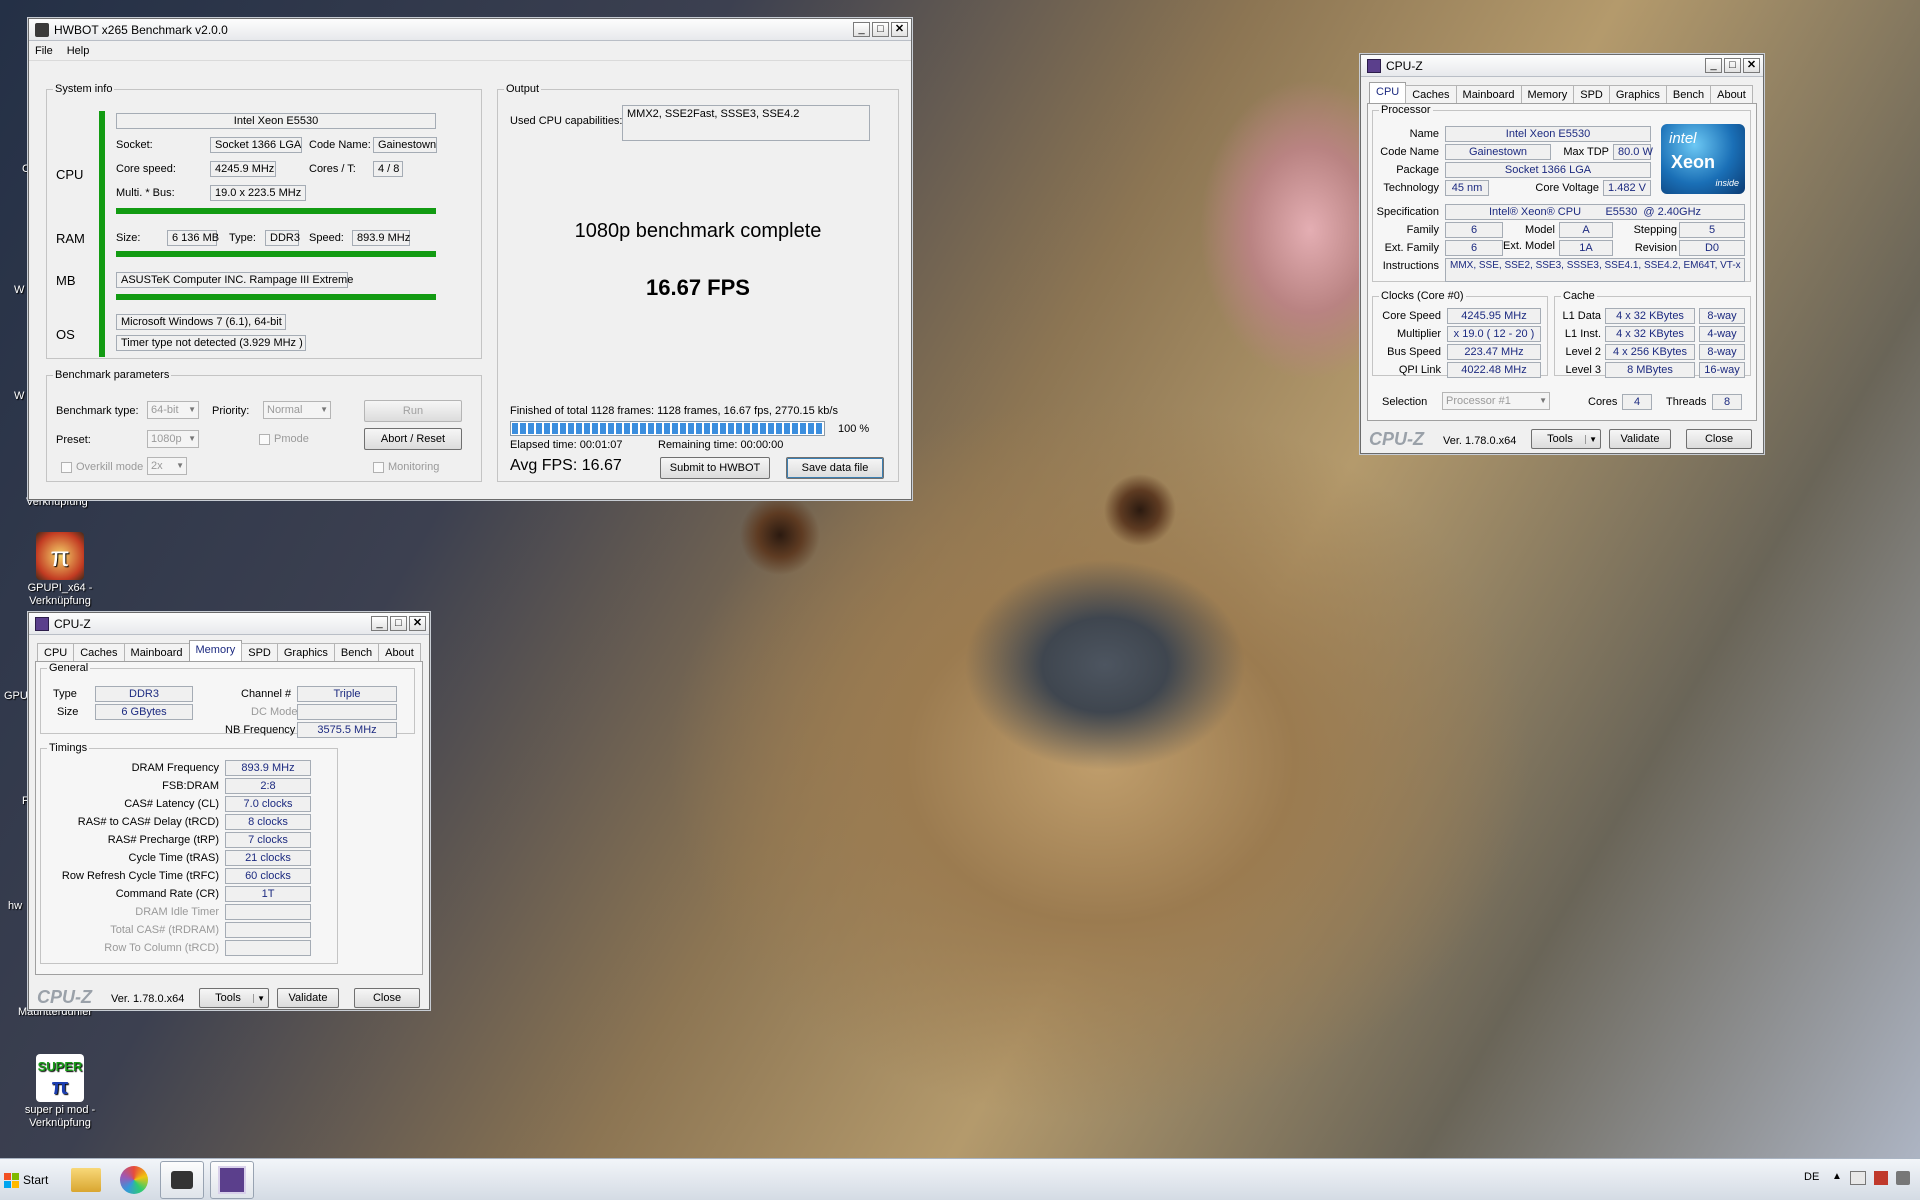  I want to click on voltage-label: Core Voltage, so click(1567, 188).